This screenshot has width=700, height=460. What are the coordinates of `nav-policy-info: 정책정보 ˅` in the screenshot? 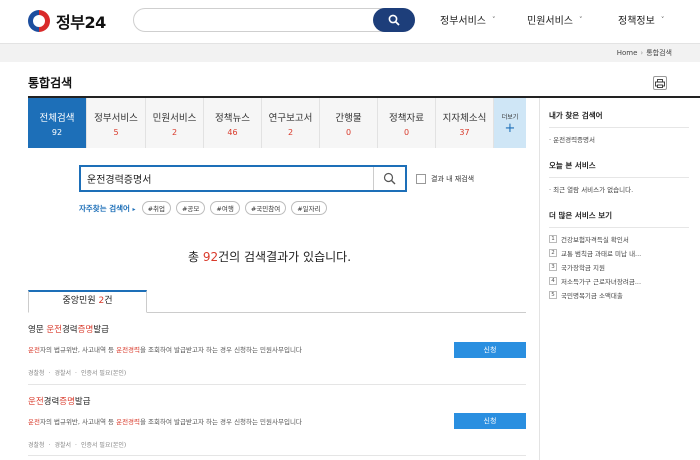 It's located at (641, 20).